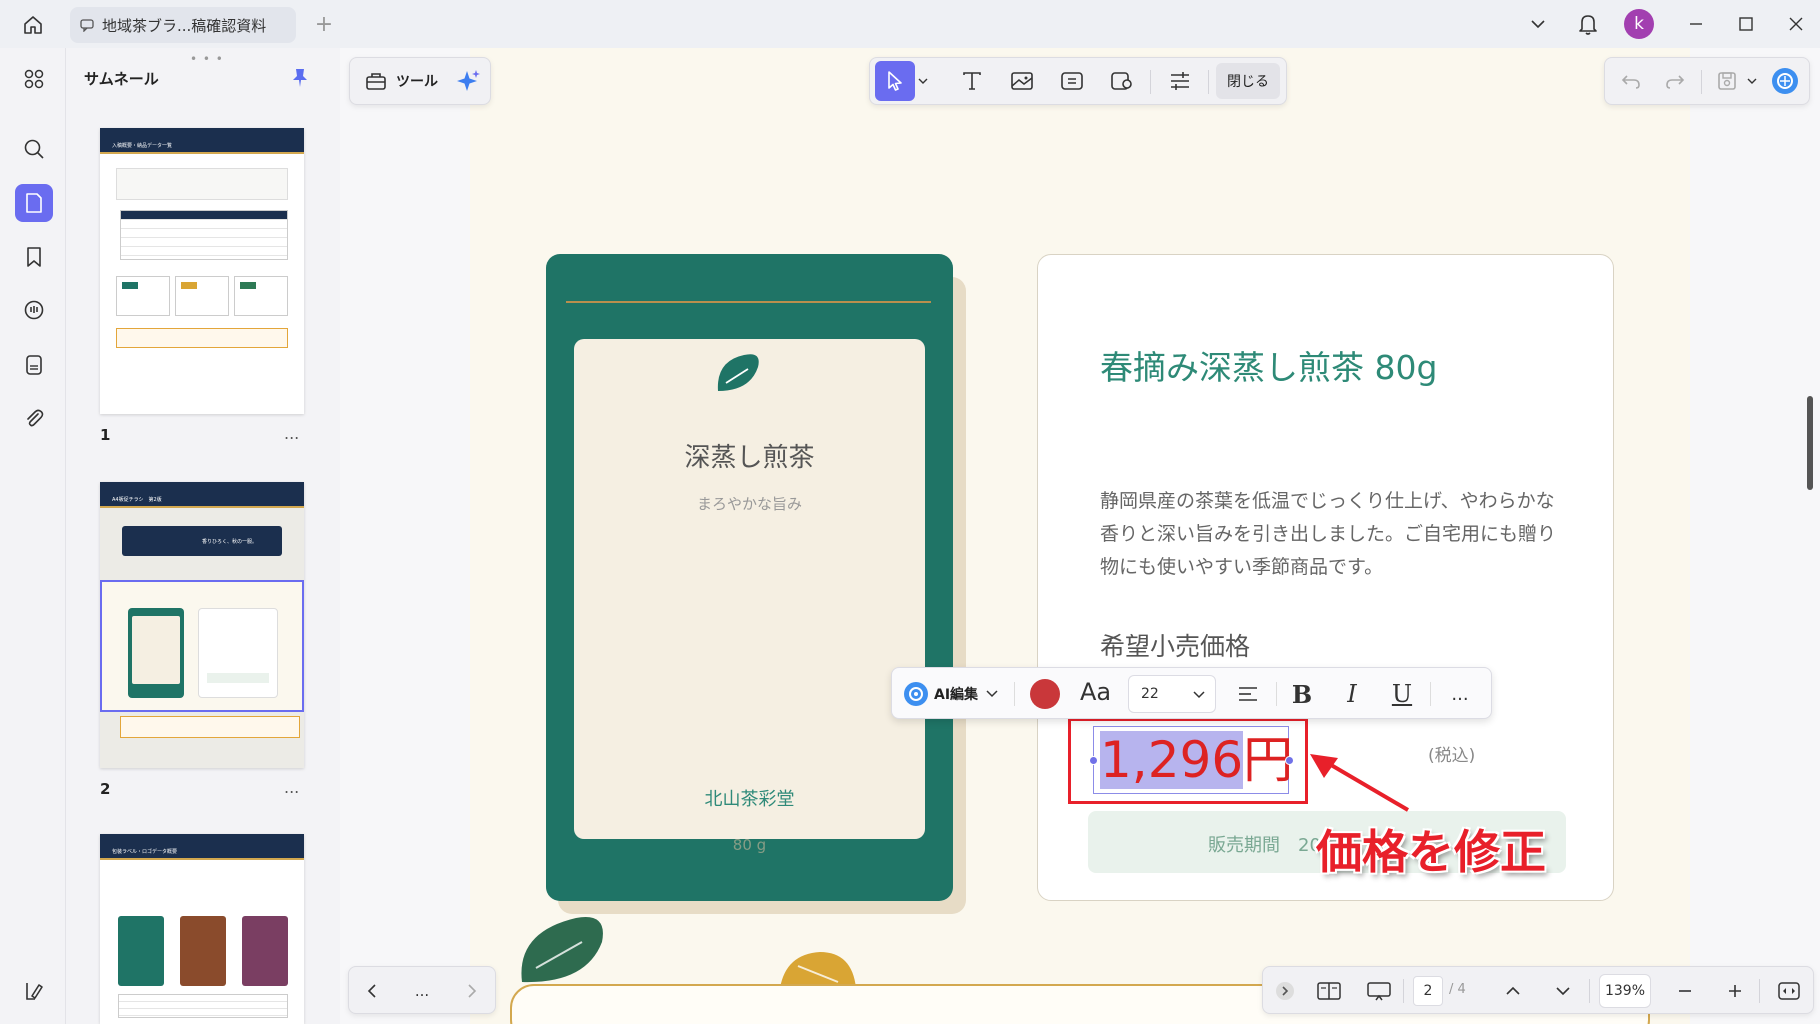 Image resolution: width=1820 pixels, height=1024 pixels. I want to click on next-button, so click(472, 991).